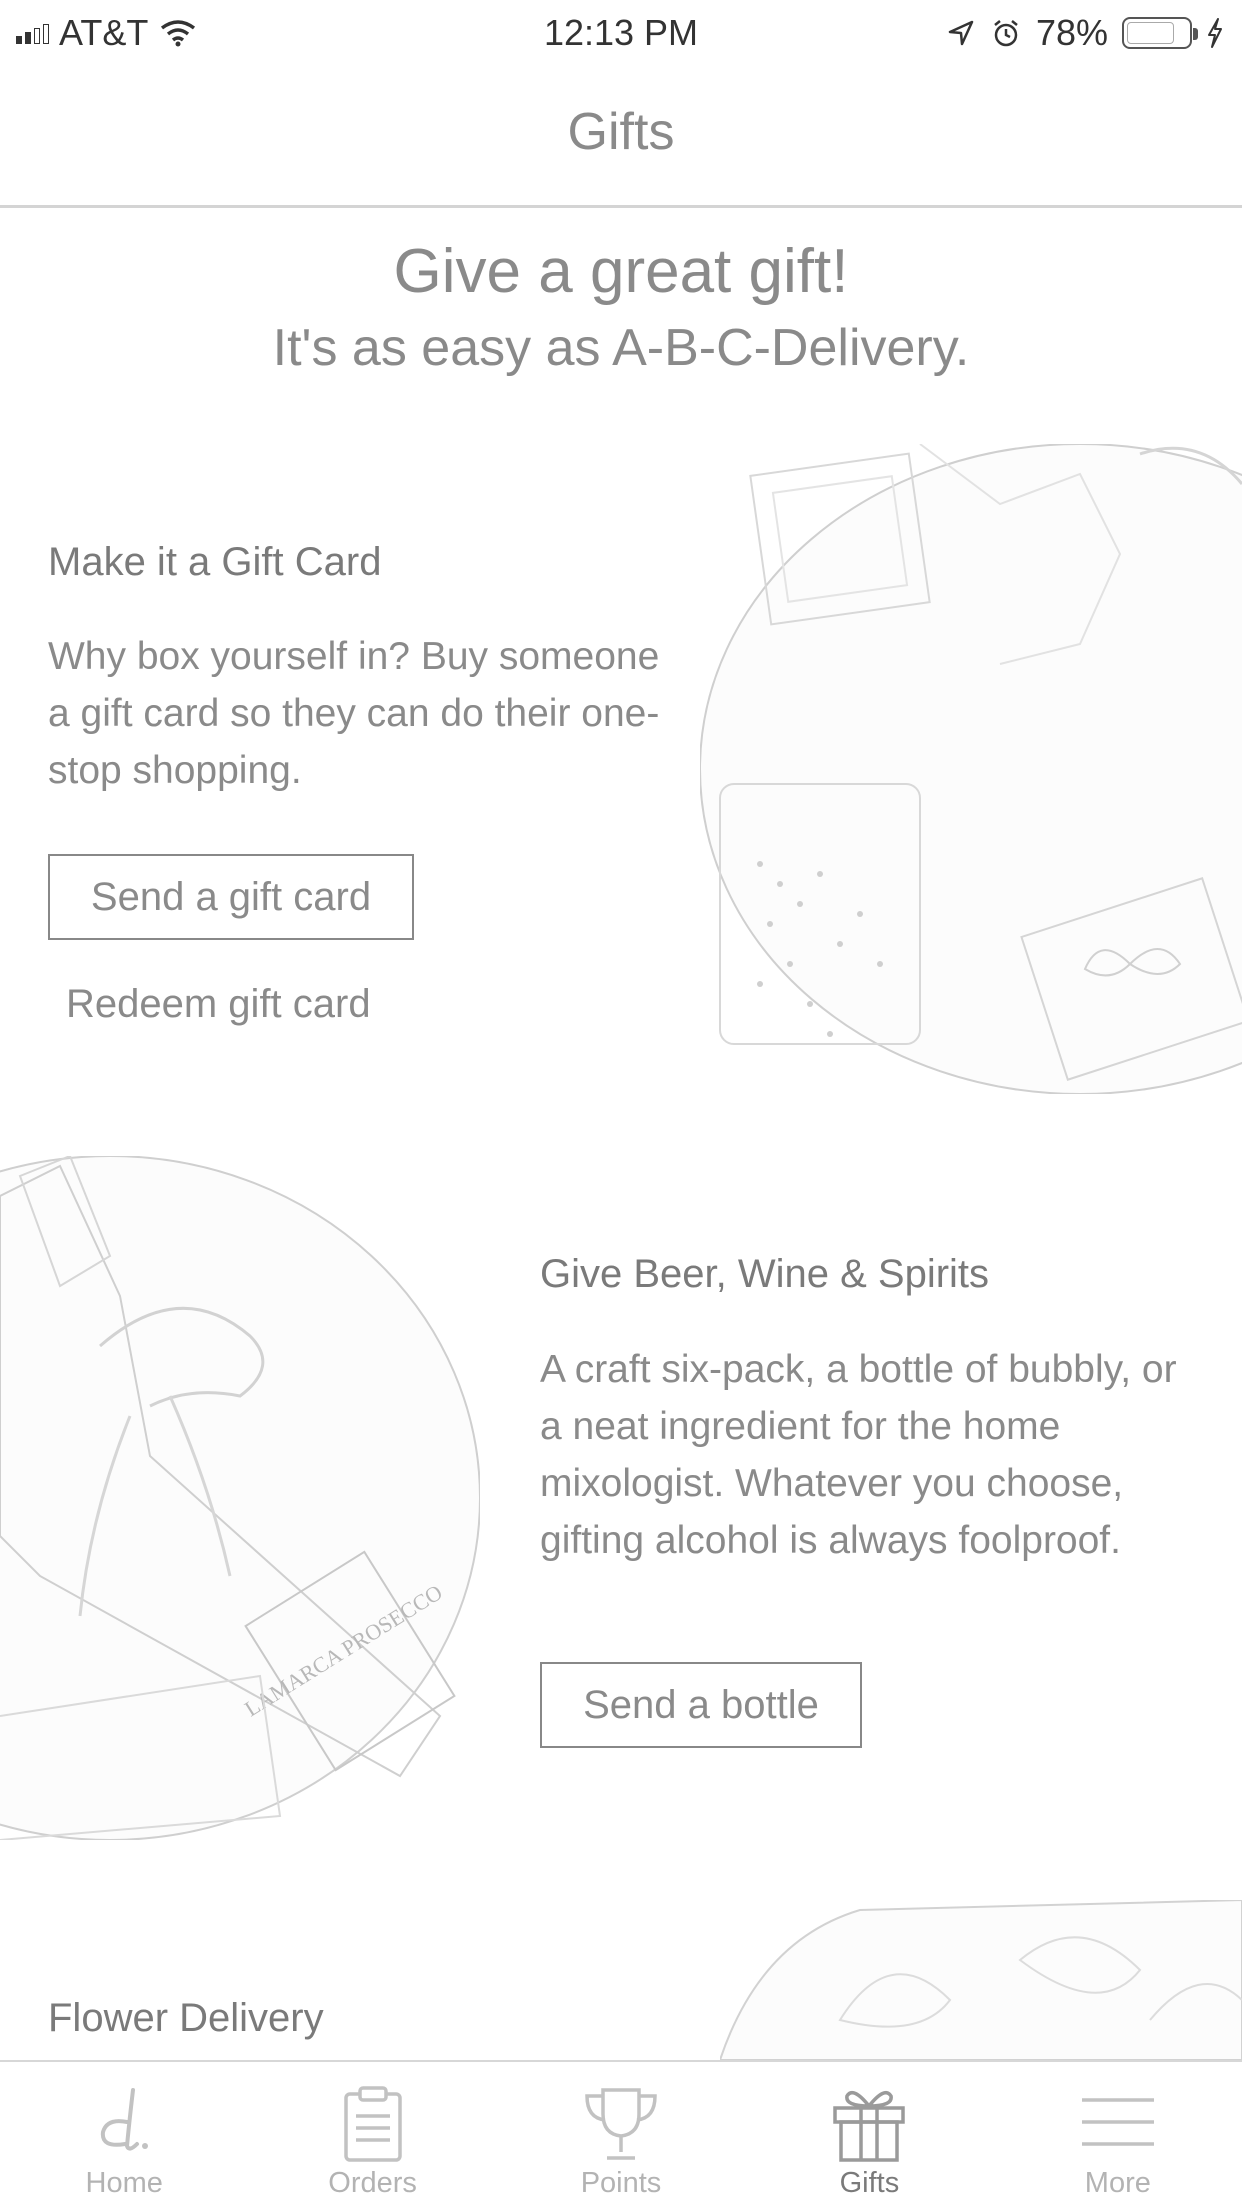  What do you see at coordinates (372, 2183) in the screenshot?
I see `tab-label: Orders` at bounding box center [372, 2183].